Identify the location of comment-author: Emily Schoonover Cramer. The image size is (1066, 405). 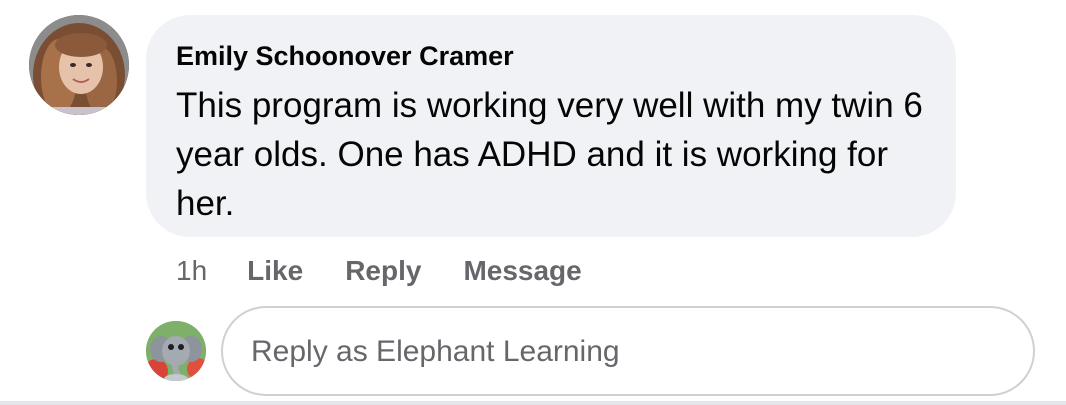
(345, 56).